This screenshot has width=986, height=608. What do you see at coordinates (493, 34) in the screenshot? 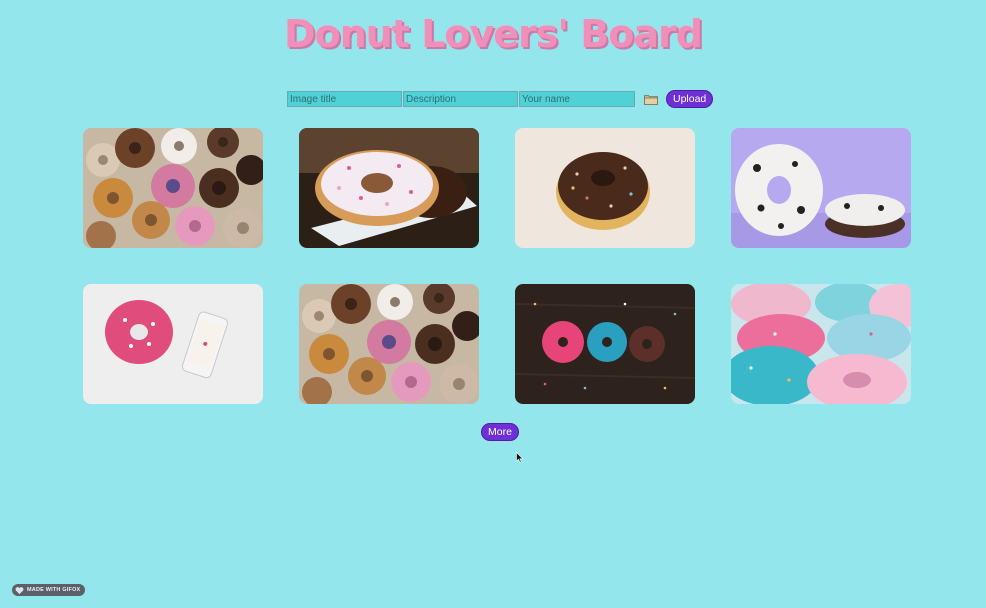
I see `page-title: Donut Lovers' Board` at bounding box center [493, 34].